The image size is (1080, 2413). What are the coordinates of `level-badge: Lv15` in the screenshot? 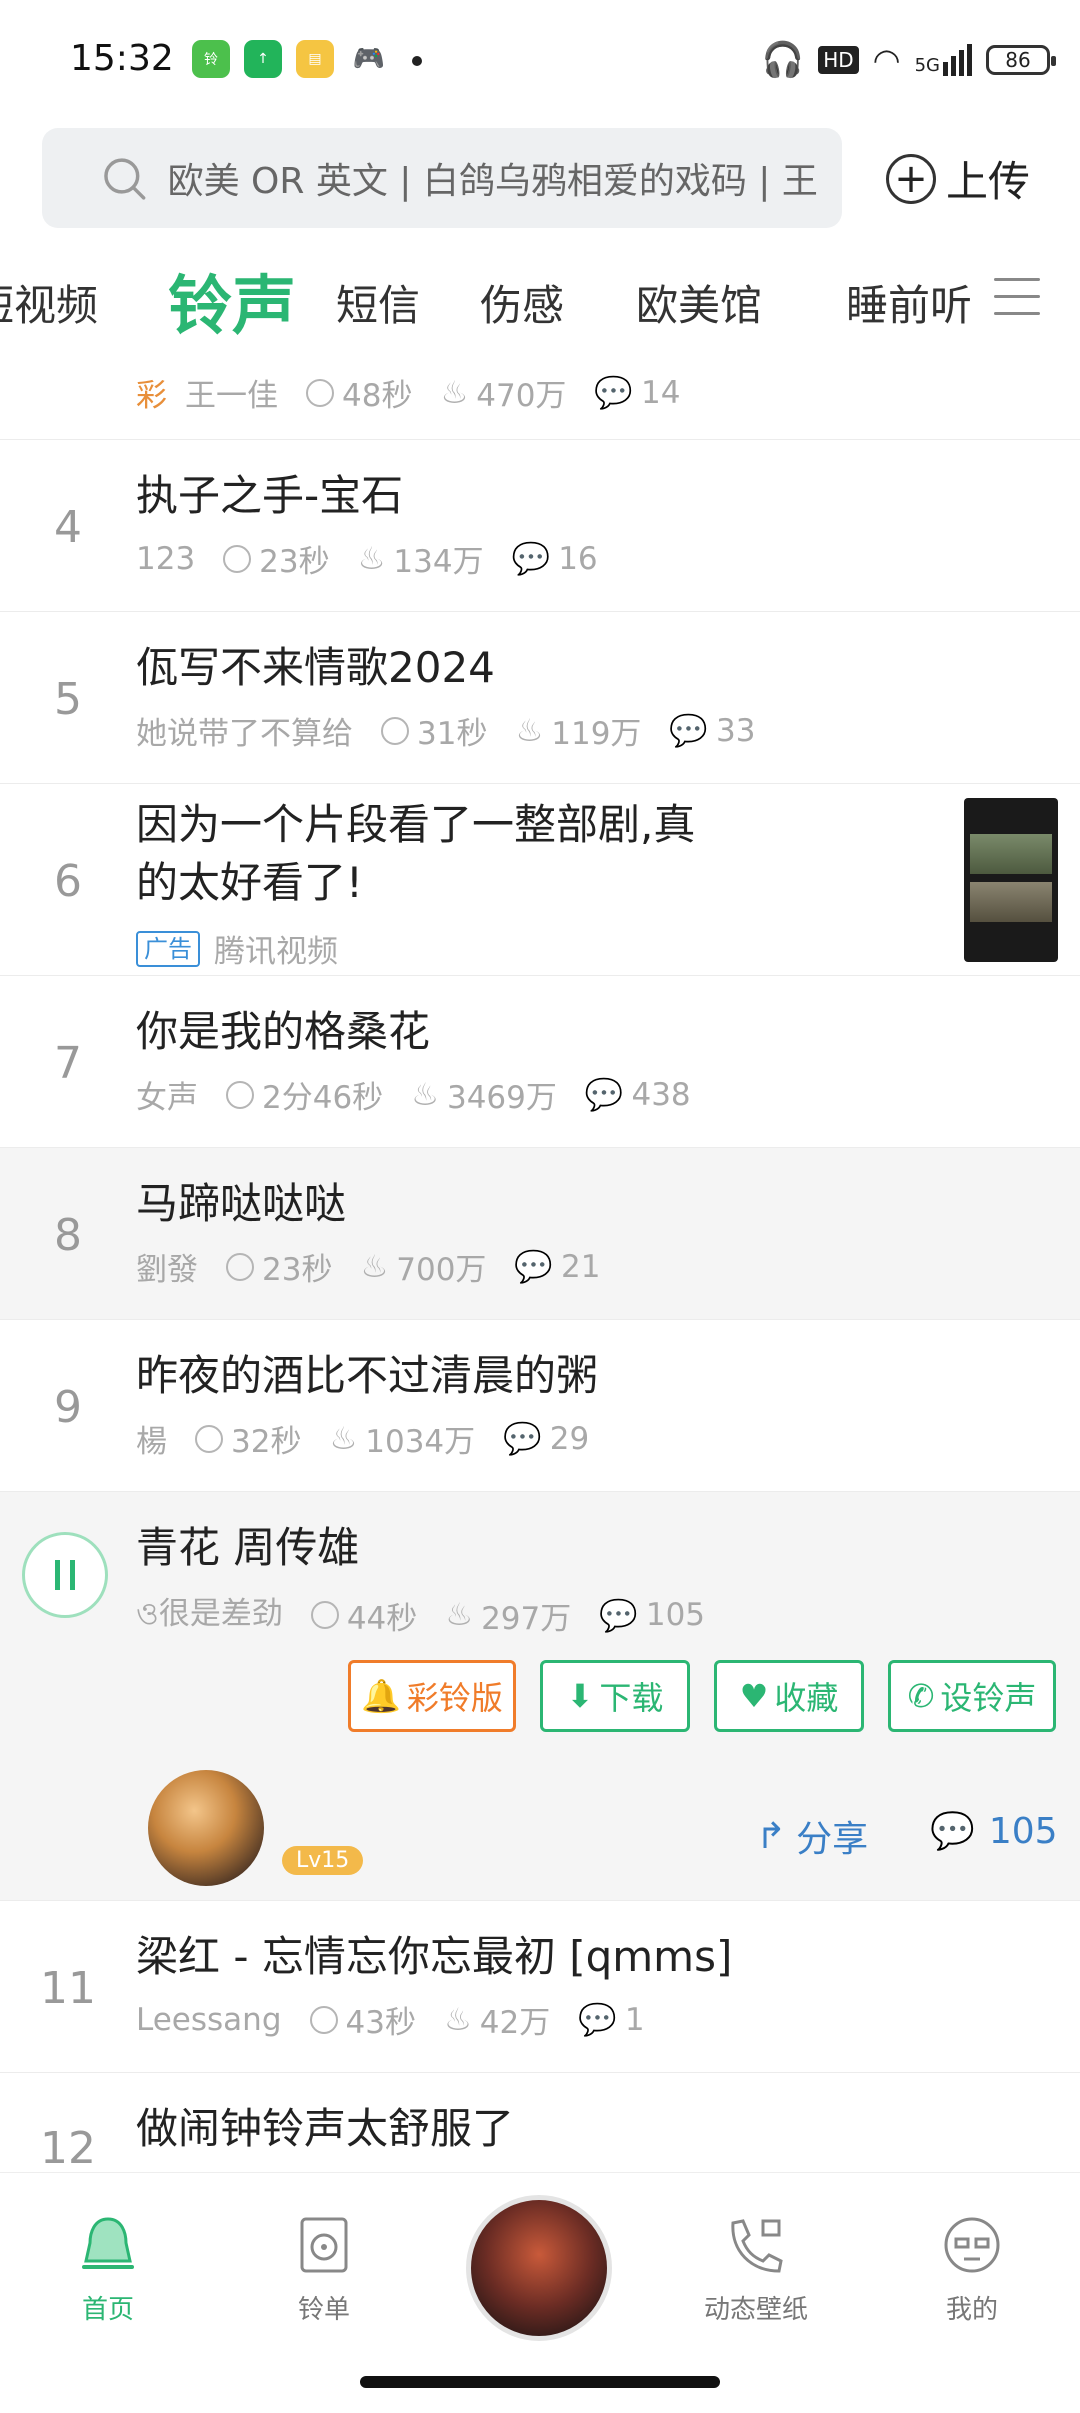 It's located at (323, 1860).